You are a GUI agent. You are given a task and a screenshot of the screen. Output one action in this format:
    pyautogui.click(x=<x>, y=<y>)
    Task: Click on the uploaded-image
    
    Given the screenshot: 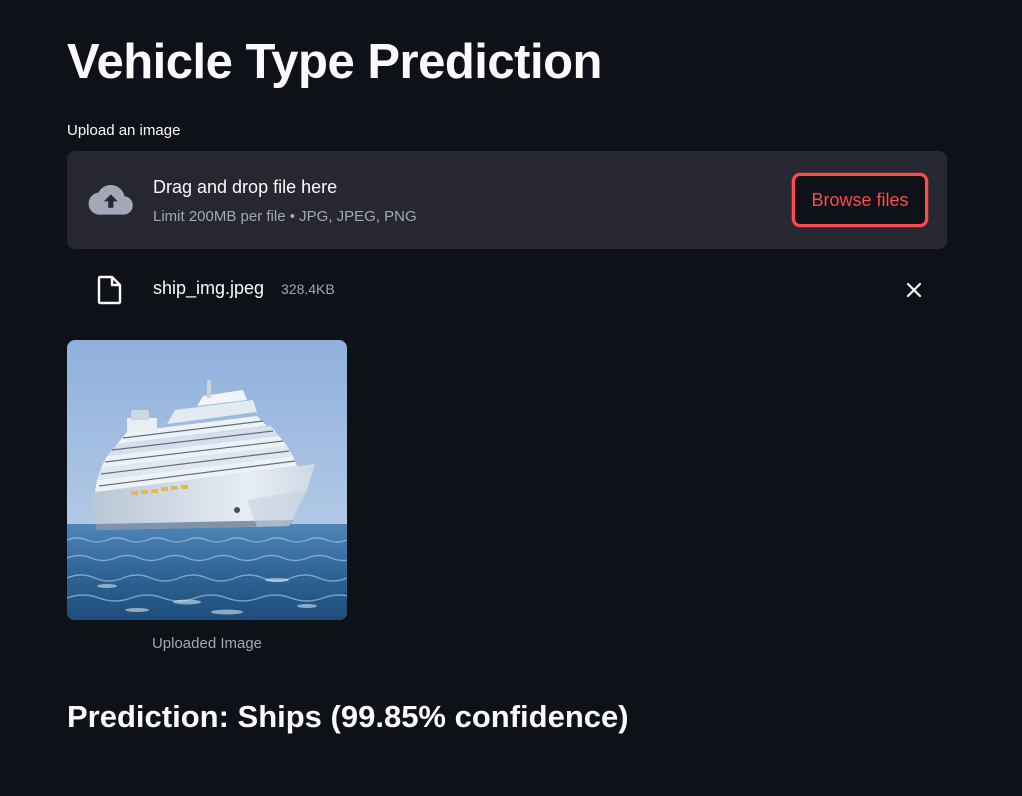 What is the action you would take?
    pyautogui.click(x=207, y=480)
    